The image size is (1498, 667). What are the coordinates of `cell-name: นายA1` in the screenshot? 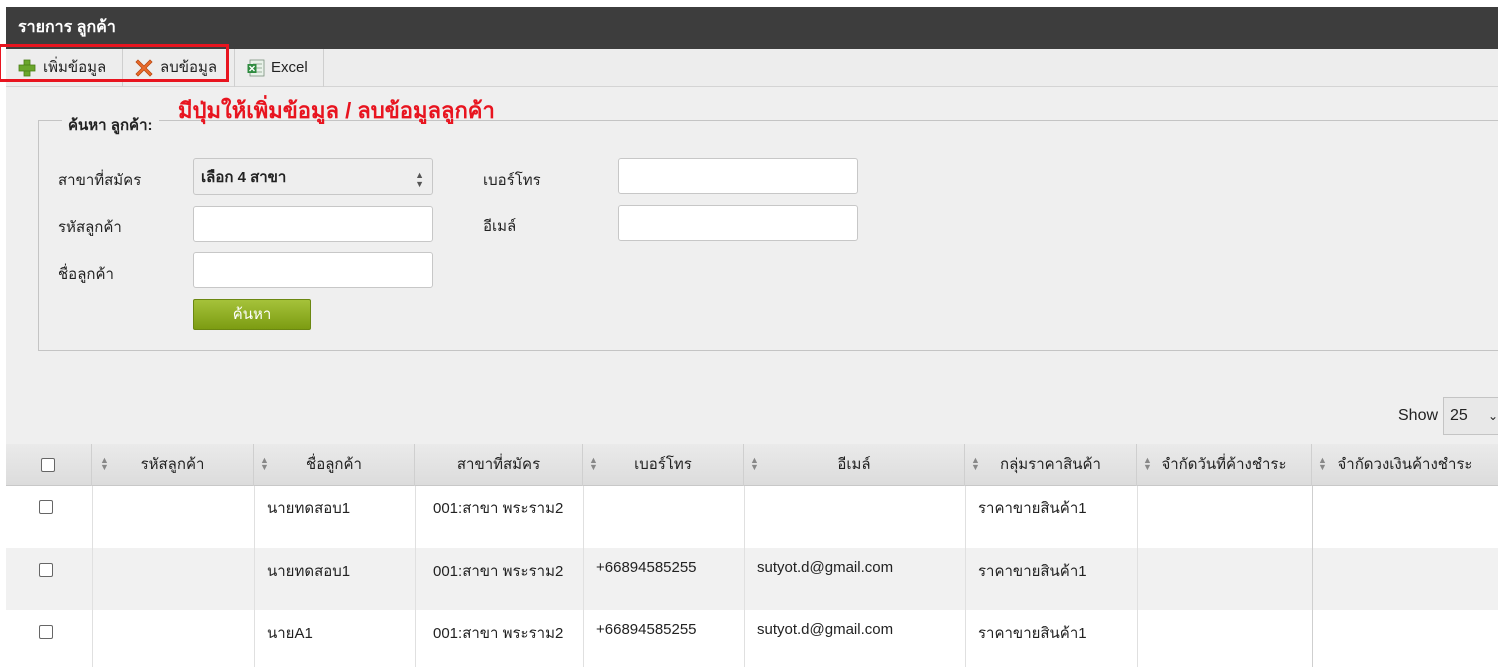 It's located at (290, 633).